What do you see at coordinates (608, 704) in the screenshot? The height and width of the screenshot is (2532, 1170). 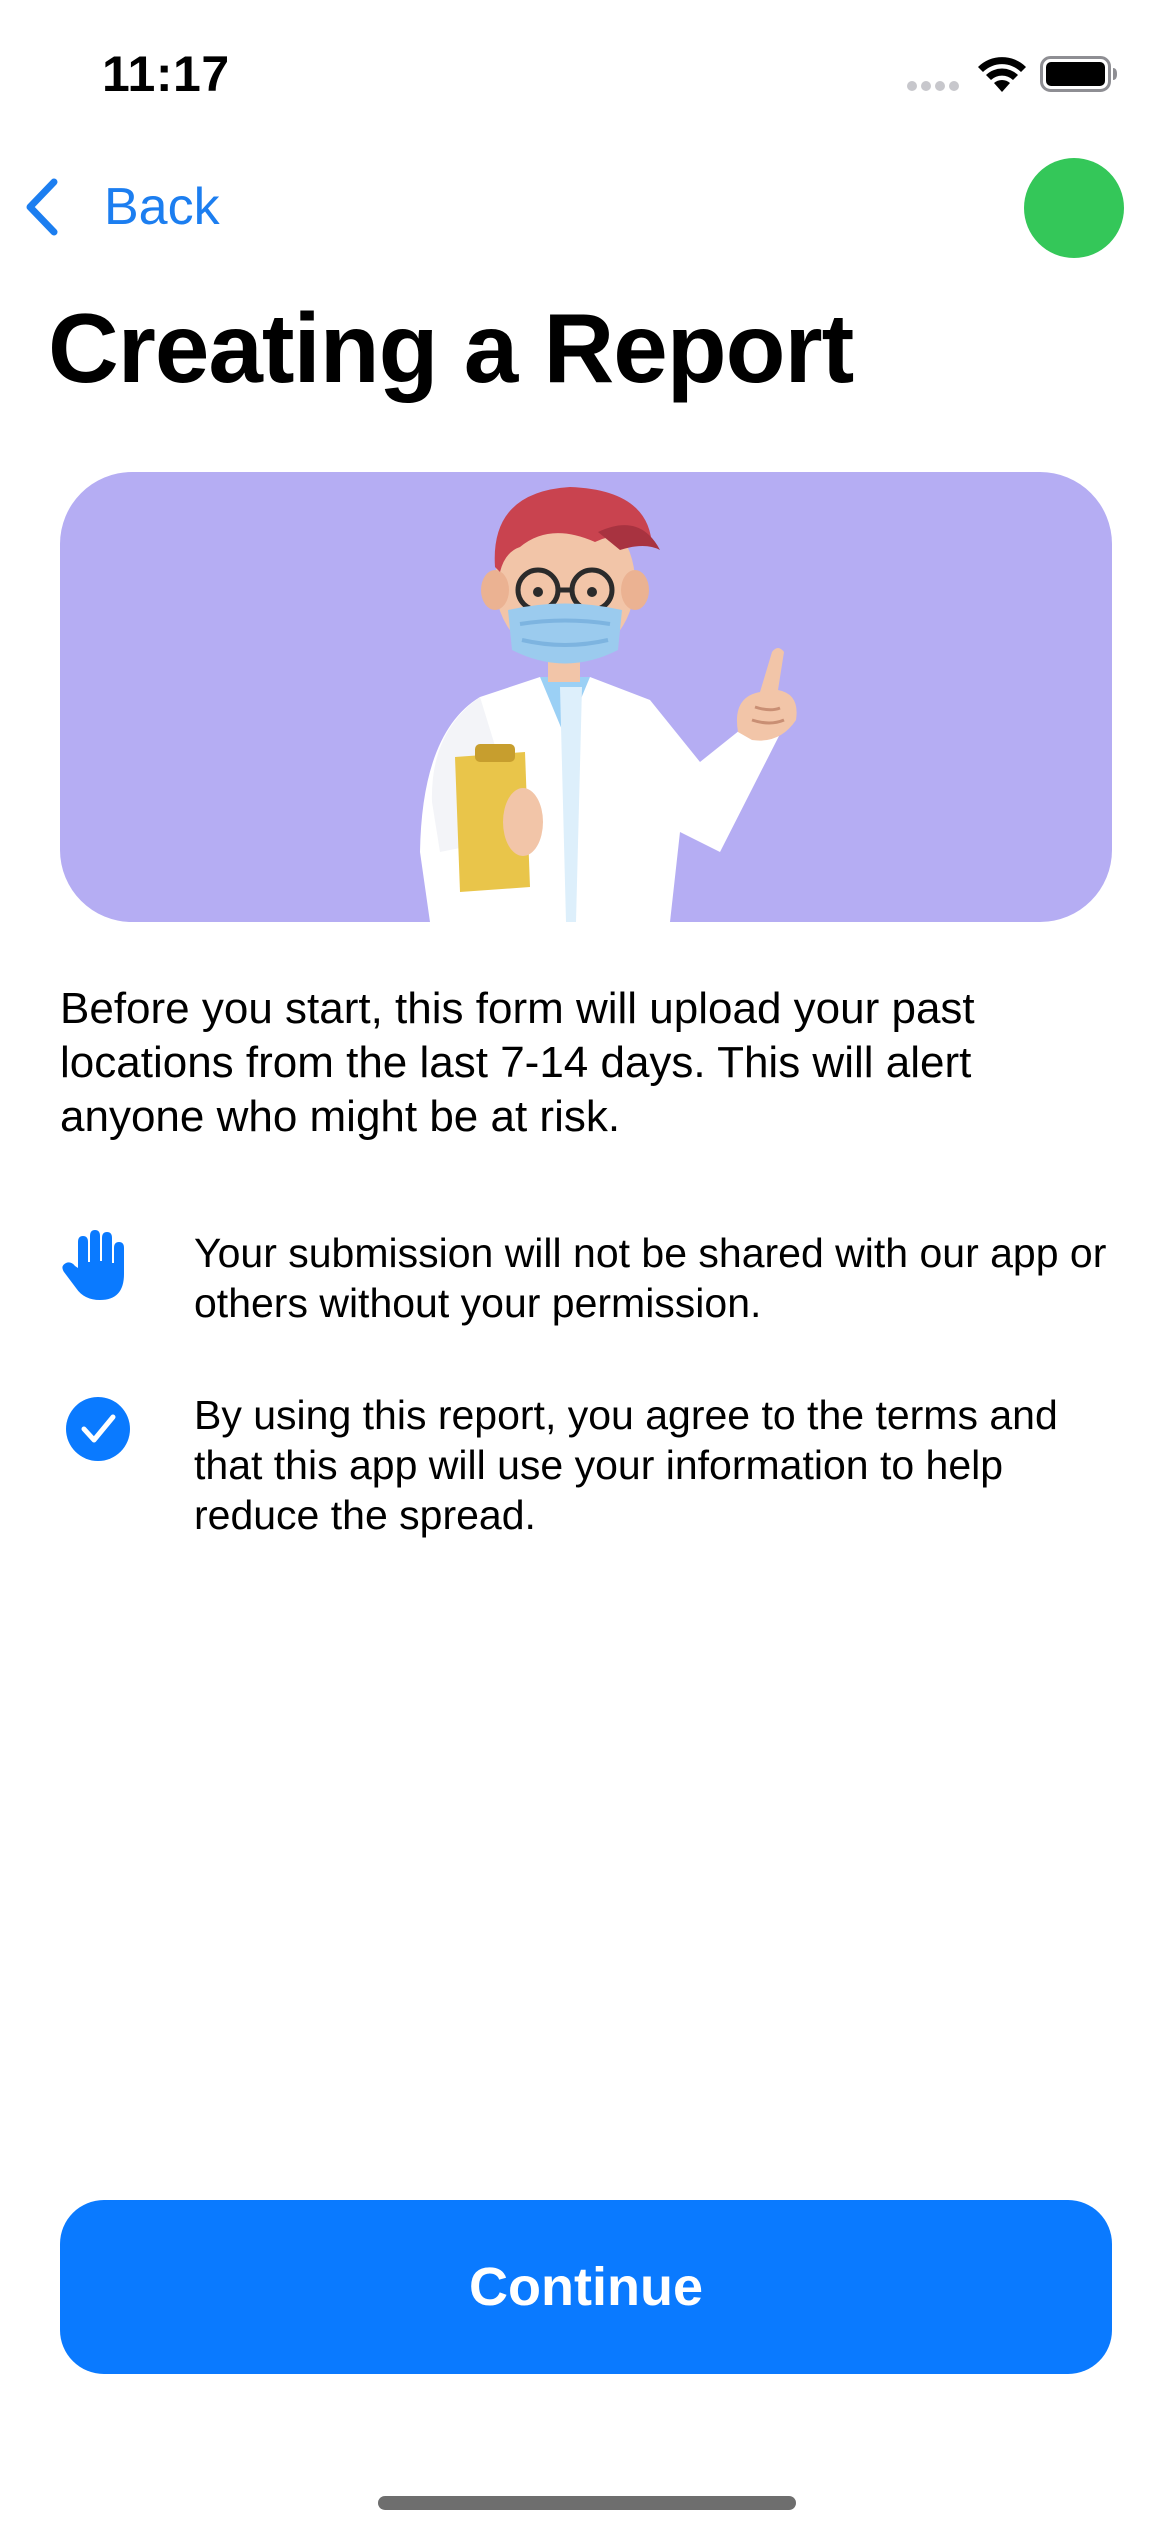 I see `doctor-illustration` at bounding box center [608, 704].